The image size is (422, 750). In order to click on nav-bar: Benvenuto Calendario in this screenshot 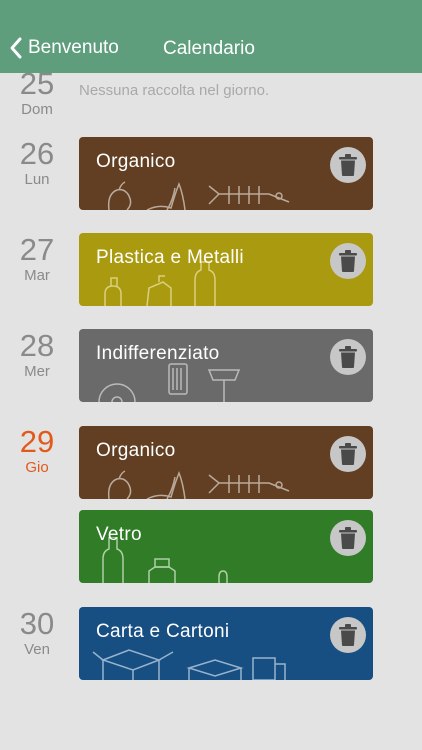, I will do `click(211, 36)`.